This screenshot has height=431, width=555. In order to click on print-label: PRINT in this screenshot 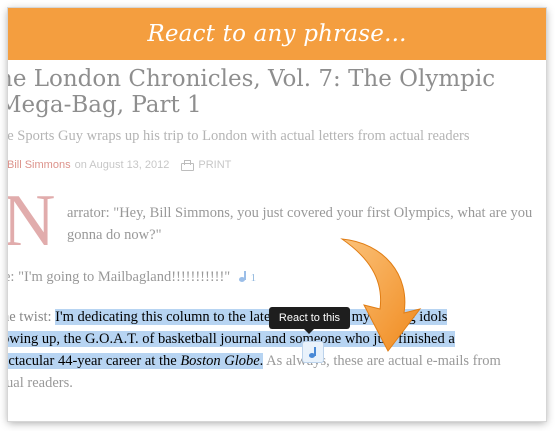, I will do `click(214, 165)`.